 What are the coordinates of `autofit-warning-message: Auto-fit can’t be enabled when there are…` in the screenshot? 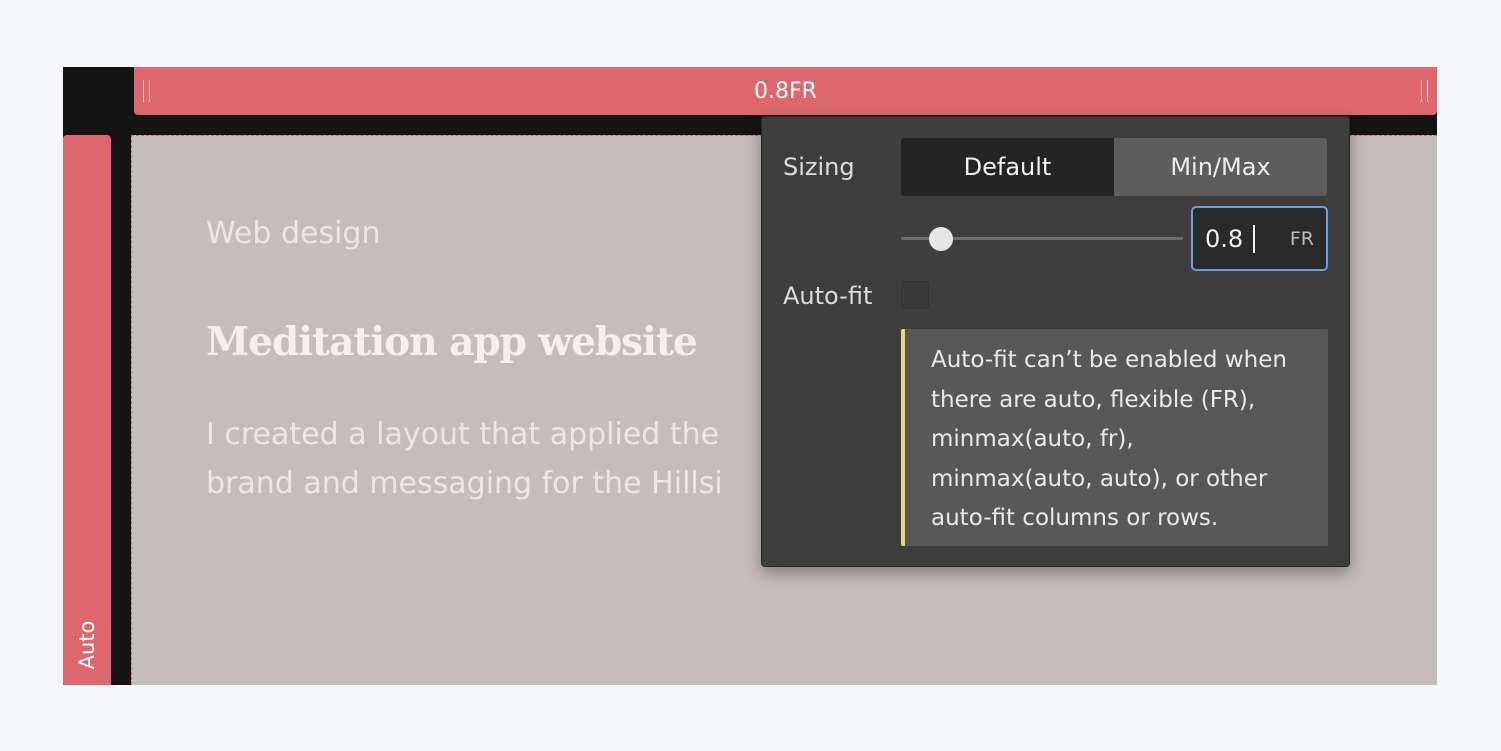 It's located at (1114, 437).